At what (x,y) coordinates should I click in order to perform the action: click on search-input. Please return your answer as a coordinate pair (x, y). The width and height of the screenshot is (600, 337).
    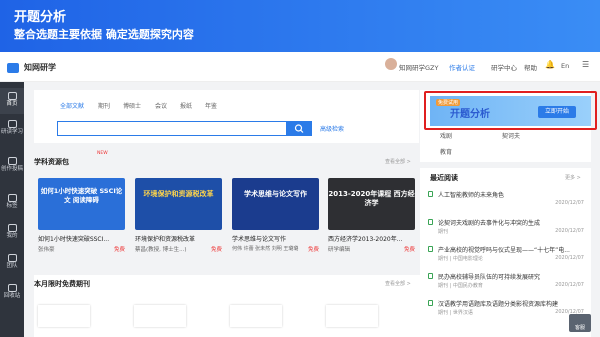
    Looking at the image, I should click on (172, 128).